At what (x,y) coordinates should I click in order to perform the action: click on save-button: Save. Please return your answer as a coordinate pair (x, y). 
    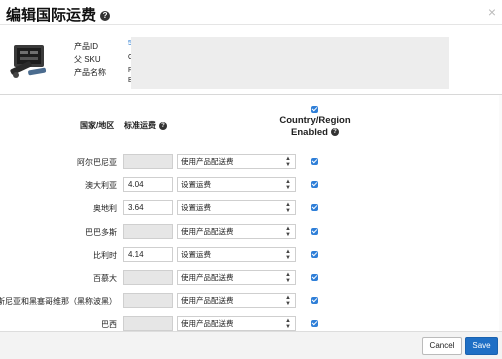
    Looking at the image, I should click on (481, 346).